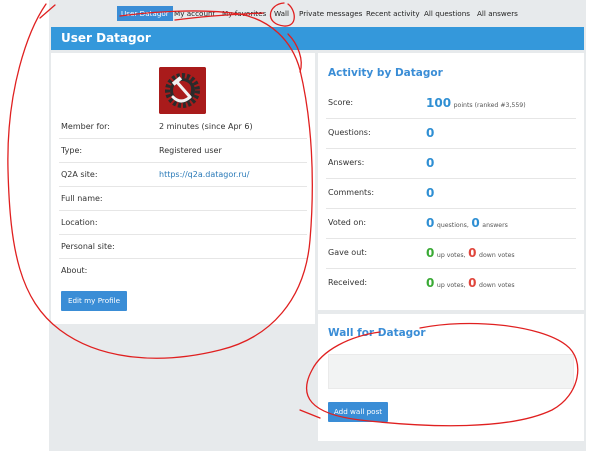  I want to click on row-label: Comments:, so click(351, 192).